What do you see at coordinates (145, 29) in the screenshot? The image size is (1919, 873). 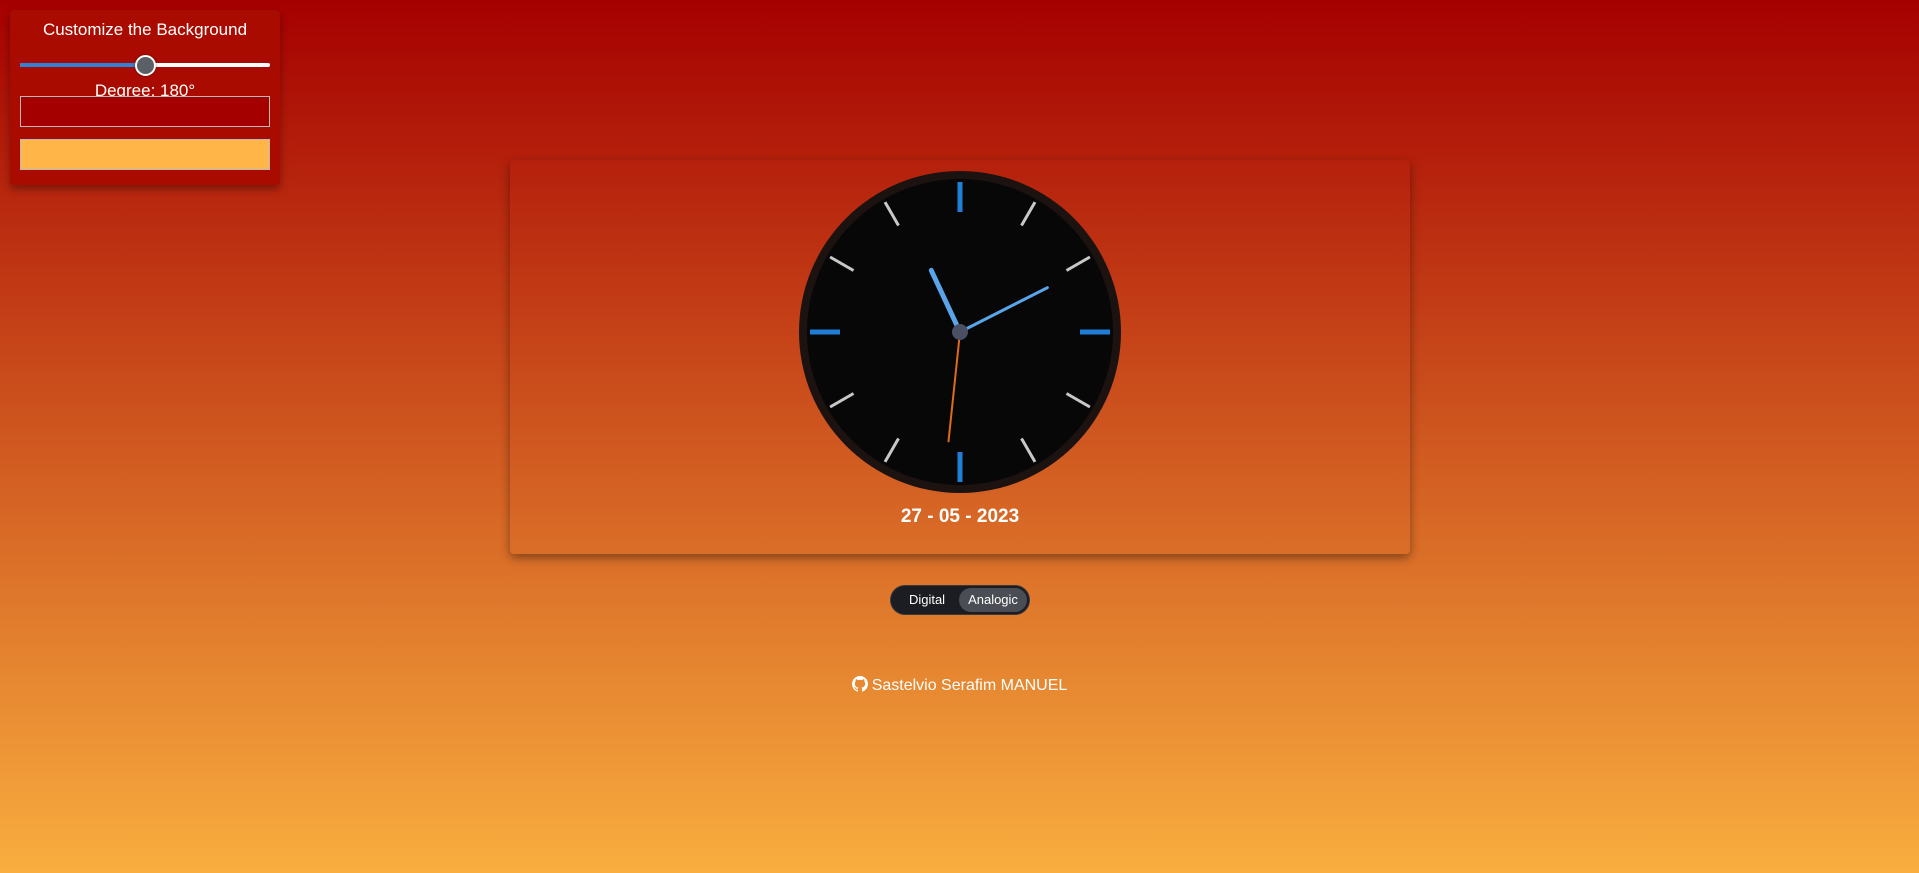 I see `panel-title: Customize the Background` at bounding box center [145, 29].